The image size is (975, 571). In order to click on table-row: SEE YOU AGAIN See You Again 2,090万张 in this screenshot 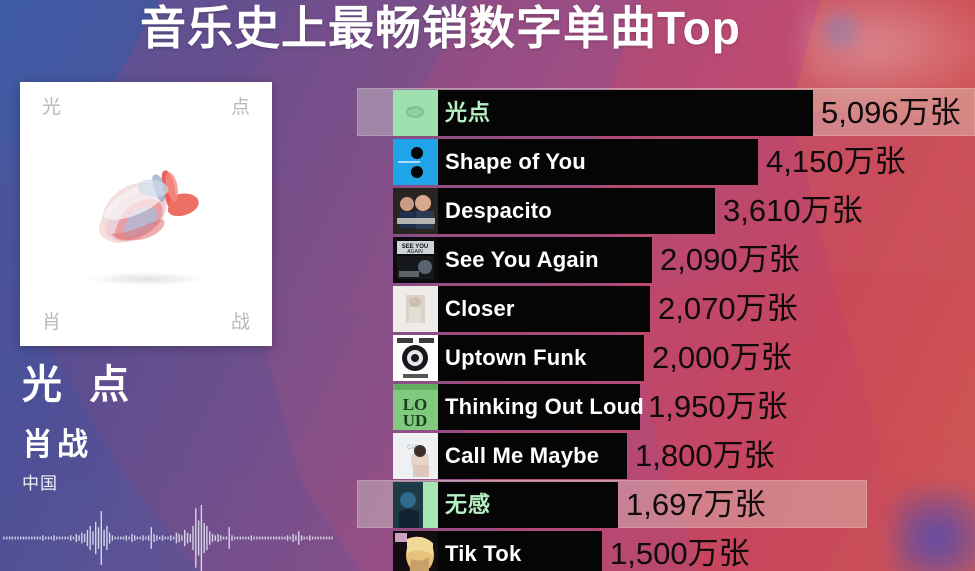, I will do `click(665, 260)`.